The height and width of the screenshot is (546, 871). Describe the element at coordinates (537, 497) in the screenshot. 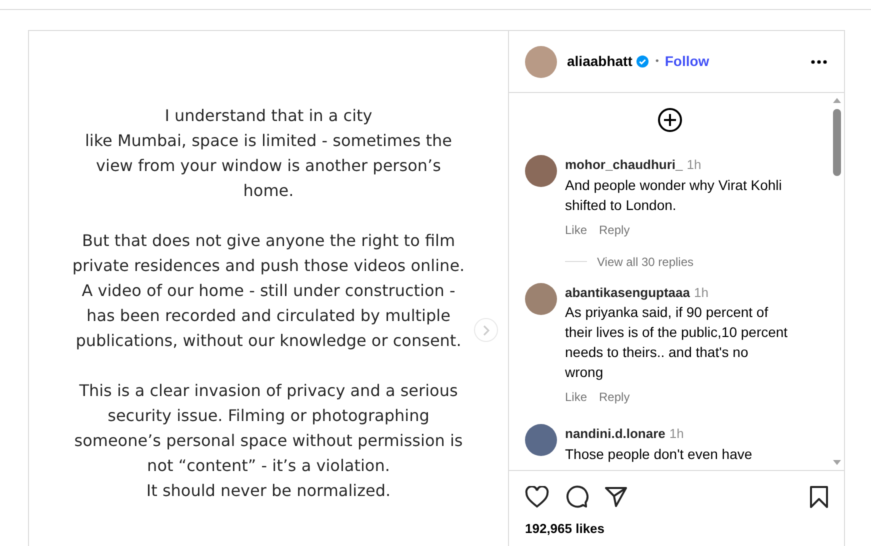

I see `heart-icon` at that location.